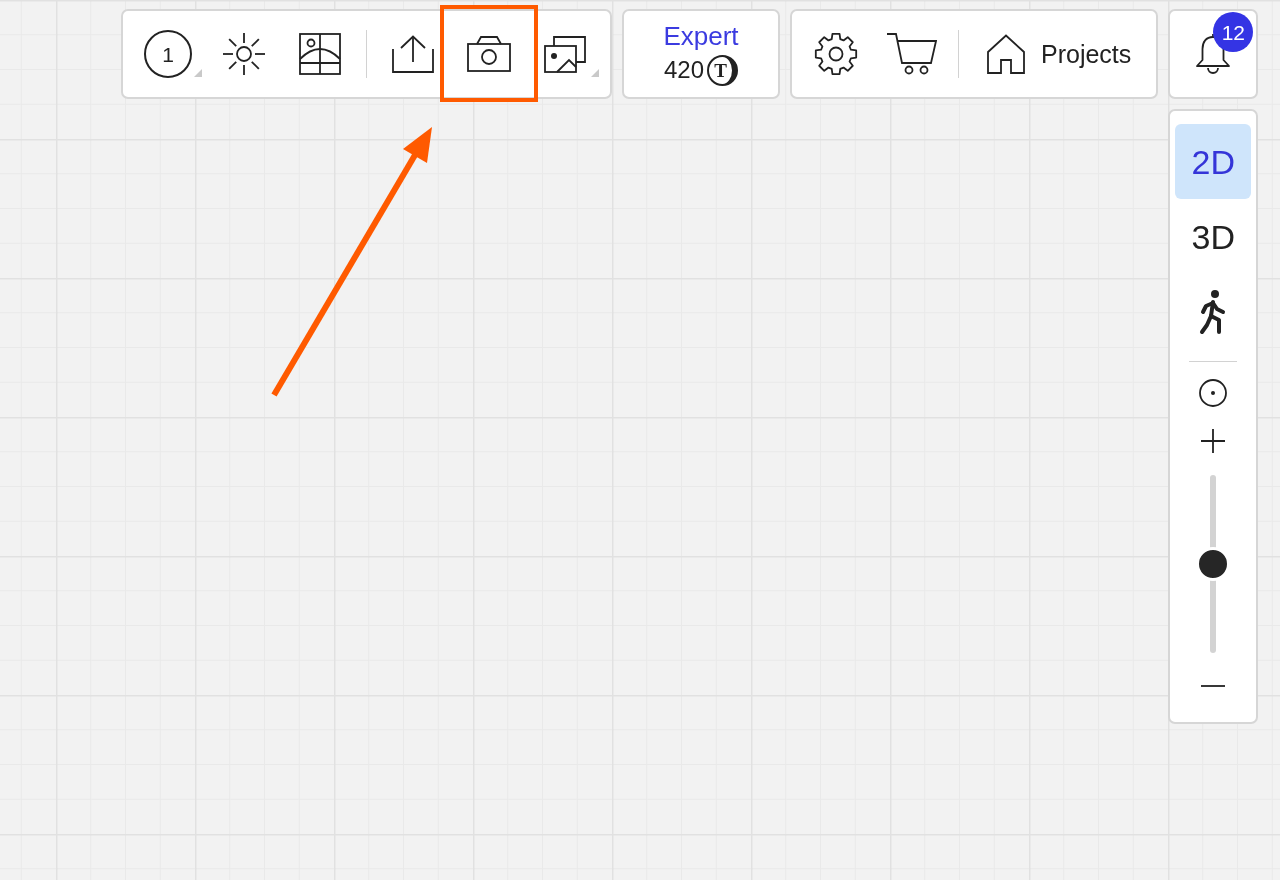 Image resolution: width=1280 pixels, height=880 pixels. Describe the element at coordinates (413, 54) in the screenshot. I see `upload-icon` at that location.